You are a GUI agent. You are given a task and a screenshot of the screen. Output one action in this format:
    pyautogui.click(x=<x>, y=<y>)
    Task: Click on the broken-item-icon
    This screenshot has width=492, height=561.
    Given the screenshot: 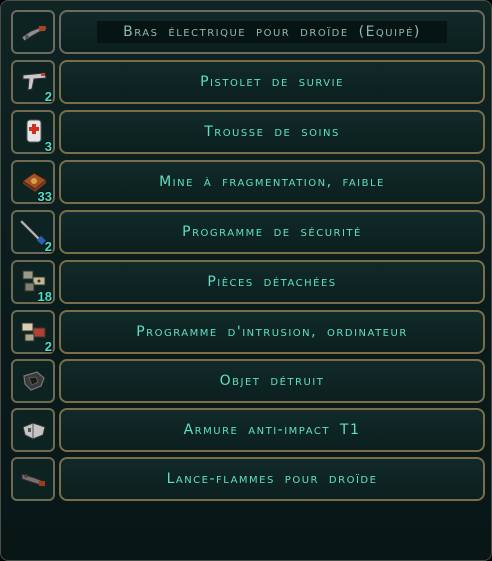 What is the action you would take?
    pyautogui.click(x=34, y=381)
    